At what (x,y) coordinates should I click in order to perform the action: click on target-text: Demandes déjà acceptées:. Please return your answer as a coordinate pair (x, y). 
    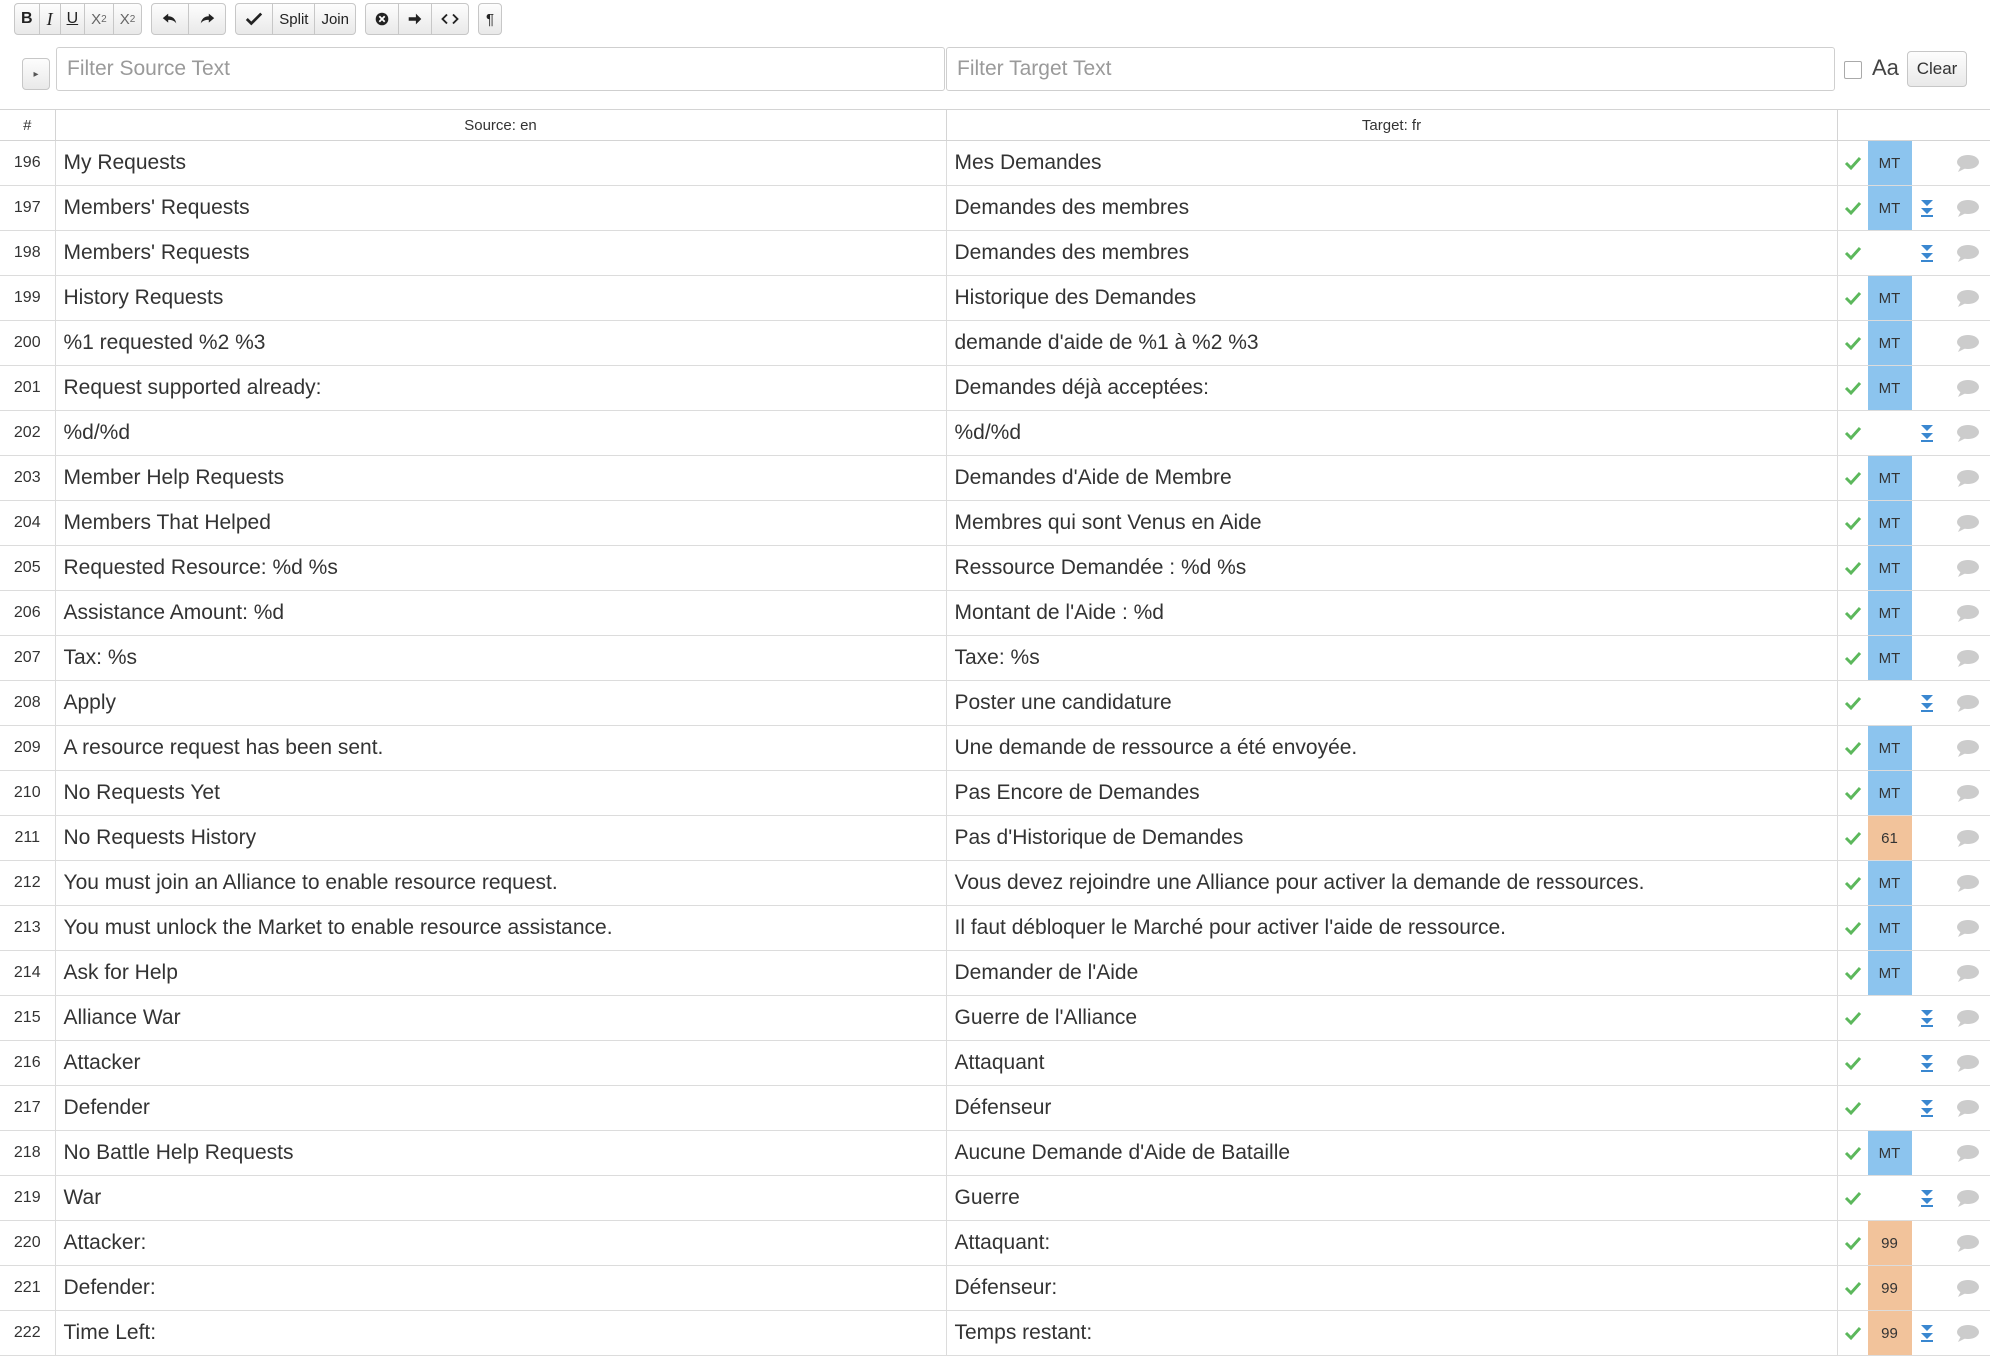
    Looking at the image, I should click on (1392, 388).